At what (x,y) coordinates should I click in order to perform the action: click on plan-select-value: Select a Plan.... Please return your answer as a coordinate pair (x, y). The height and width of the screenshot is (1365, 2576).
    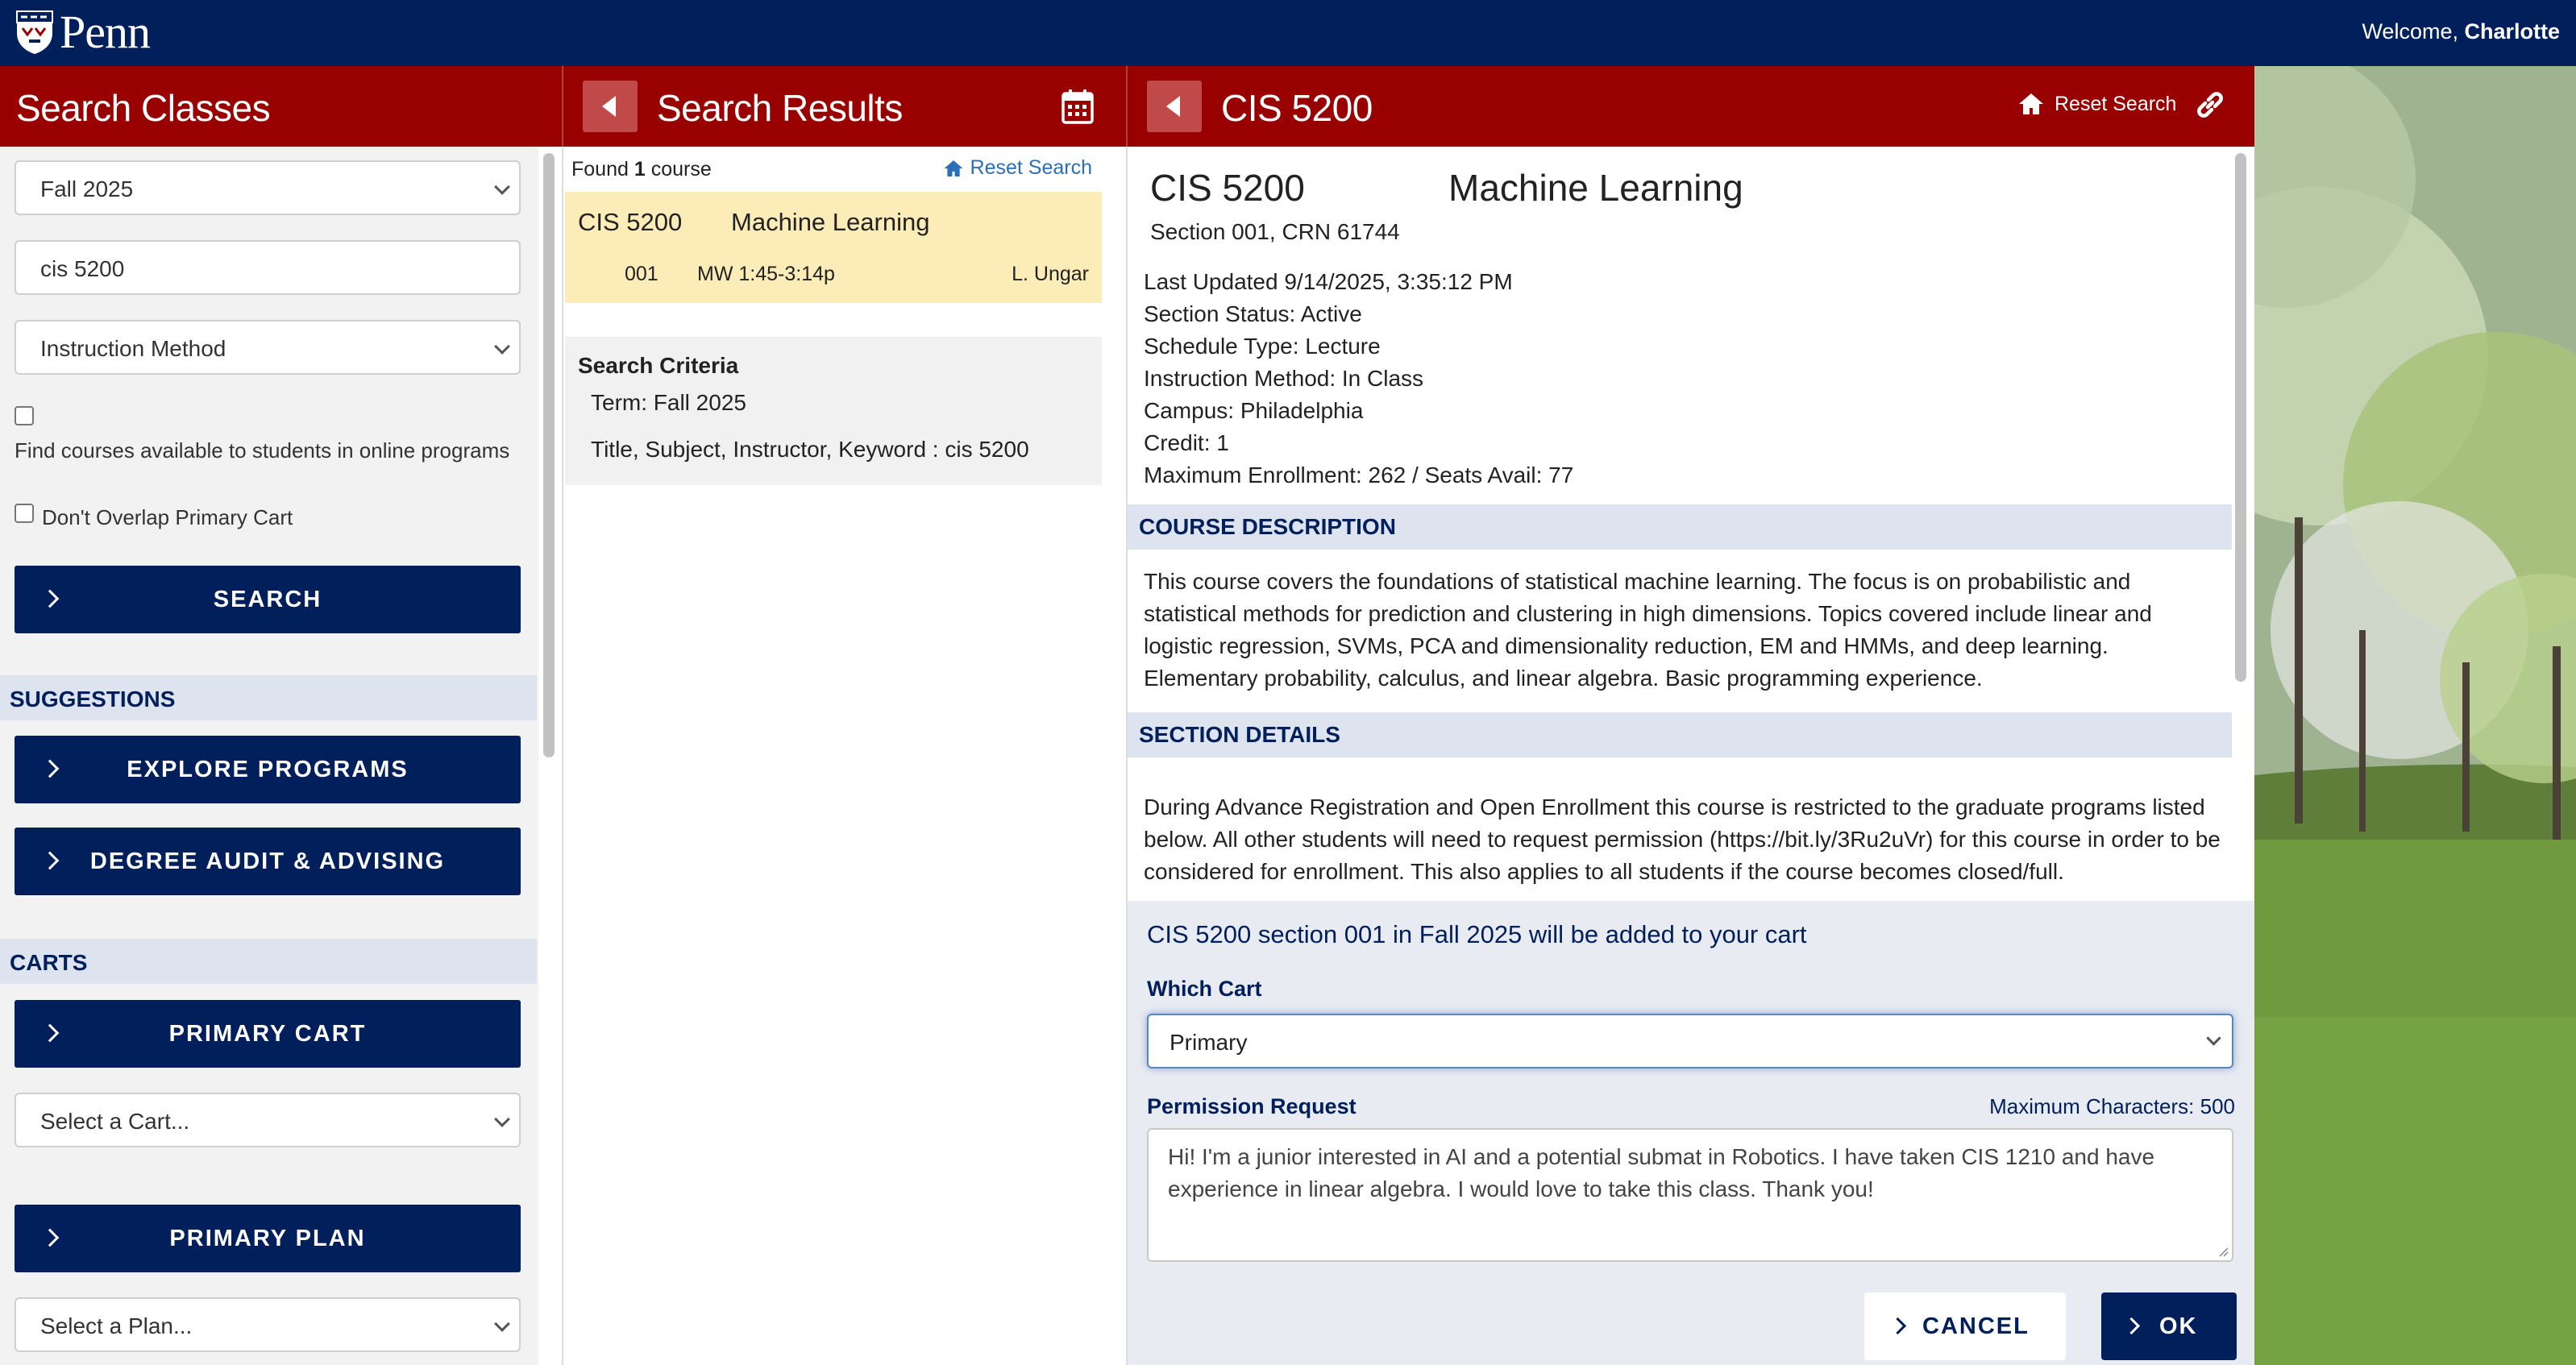
    Looking at the image, I should click on (116, 1325).